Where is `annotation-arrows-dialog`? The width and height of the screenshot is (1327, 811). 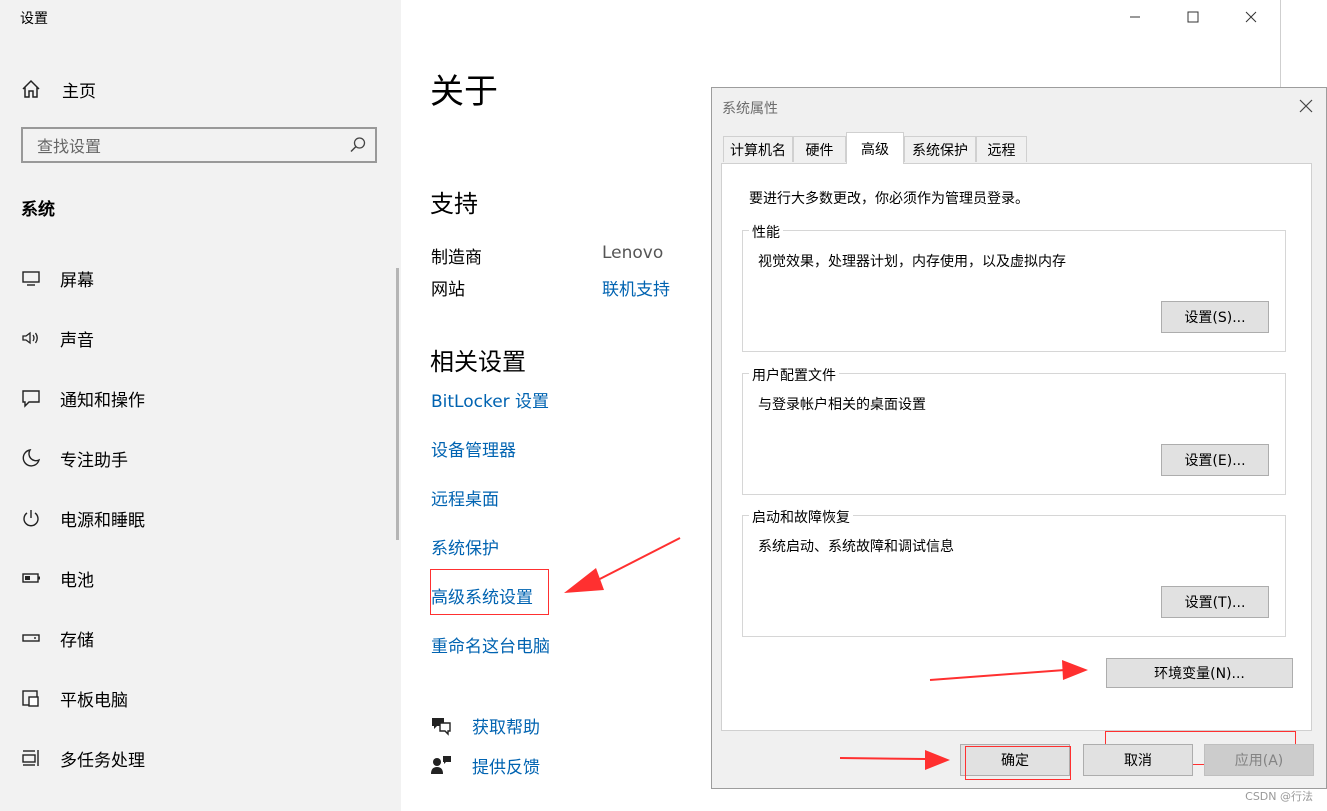 annotation-arrows-dialog is located at coordinates (963, 715).